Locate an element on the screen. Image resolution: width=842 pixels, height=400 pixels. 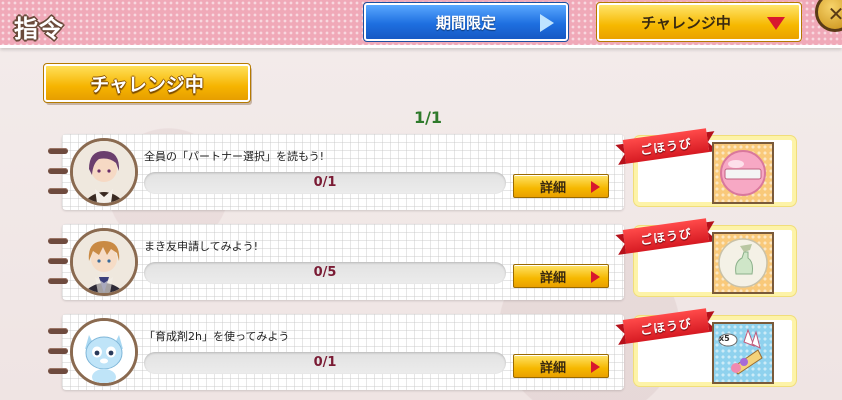
limited-tab-label: 期間限定 is located at coordinates (465, 22).